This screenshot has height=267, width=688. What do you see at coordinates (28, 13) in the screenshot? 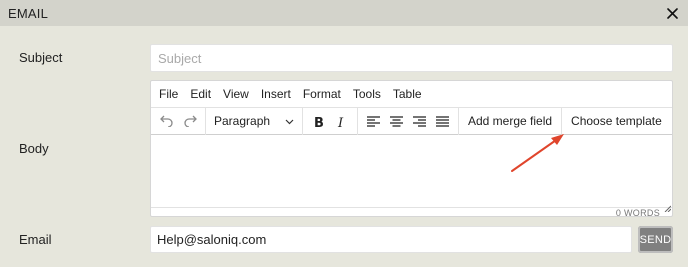
I see `dialog-title: EMAIL` at bounding box center [28, 13].